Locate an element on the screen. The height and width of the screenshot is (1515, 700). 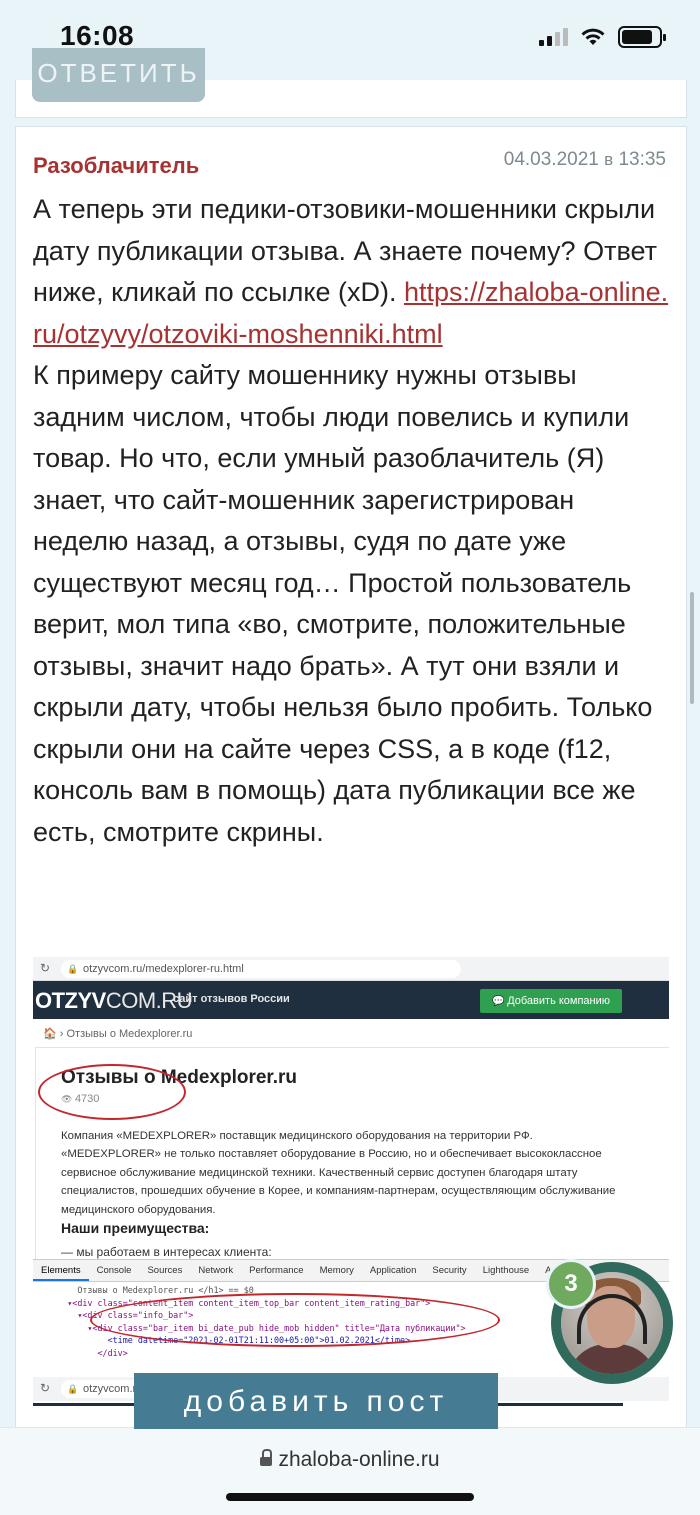
devtools-tab: Sources is located at coordinates (165, 1270).